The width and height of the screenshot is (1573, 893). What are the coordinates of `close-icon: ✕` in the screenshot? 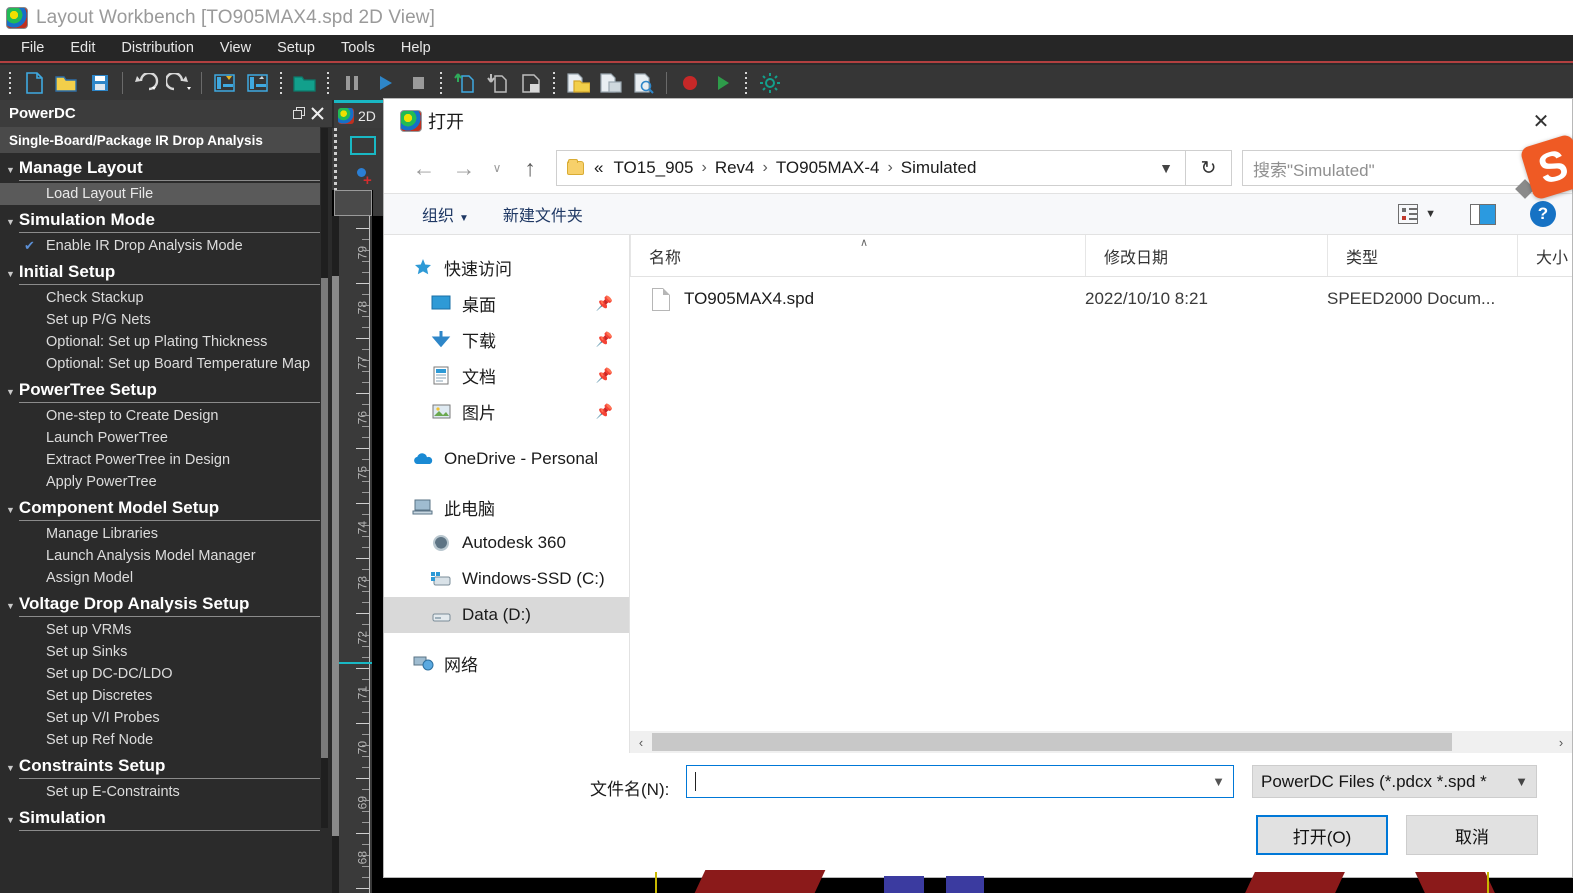 It's located at (1541, 121).